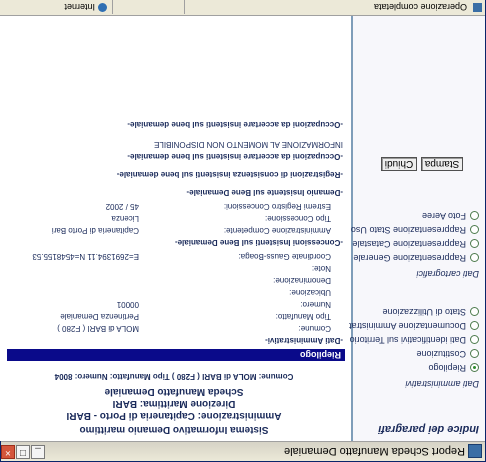  What do you see at coordinates (450, 215) in the screenshot?
I see `radio-foto-aeree: Foto Aeree` at bounding box center [450, 215].